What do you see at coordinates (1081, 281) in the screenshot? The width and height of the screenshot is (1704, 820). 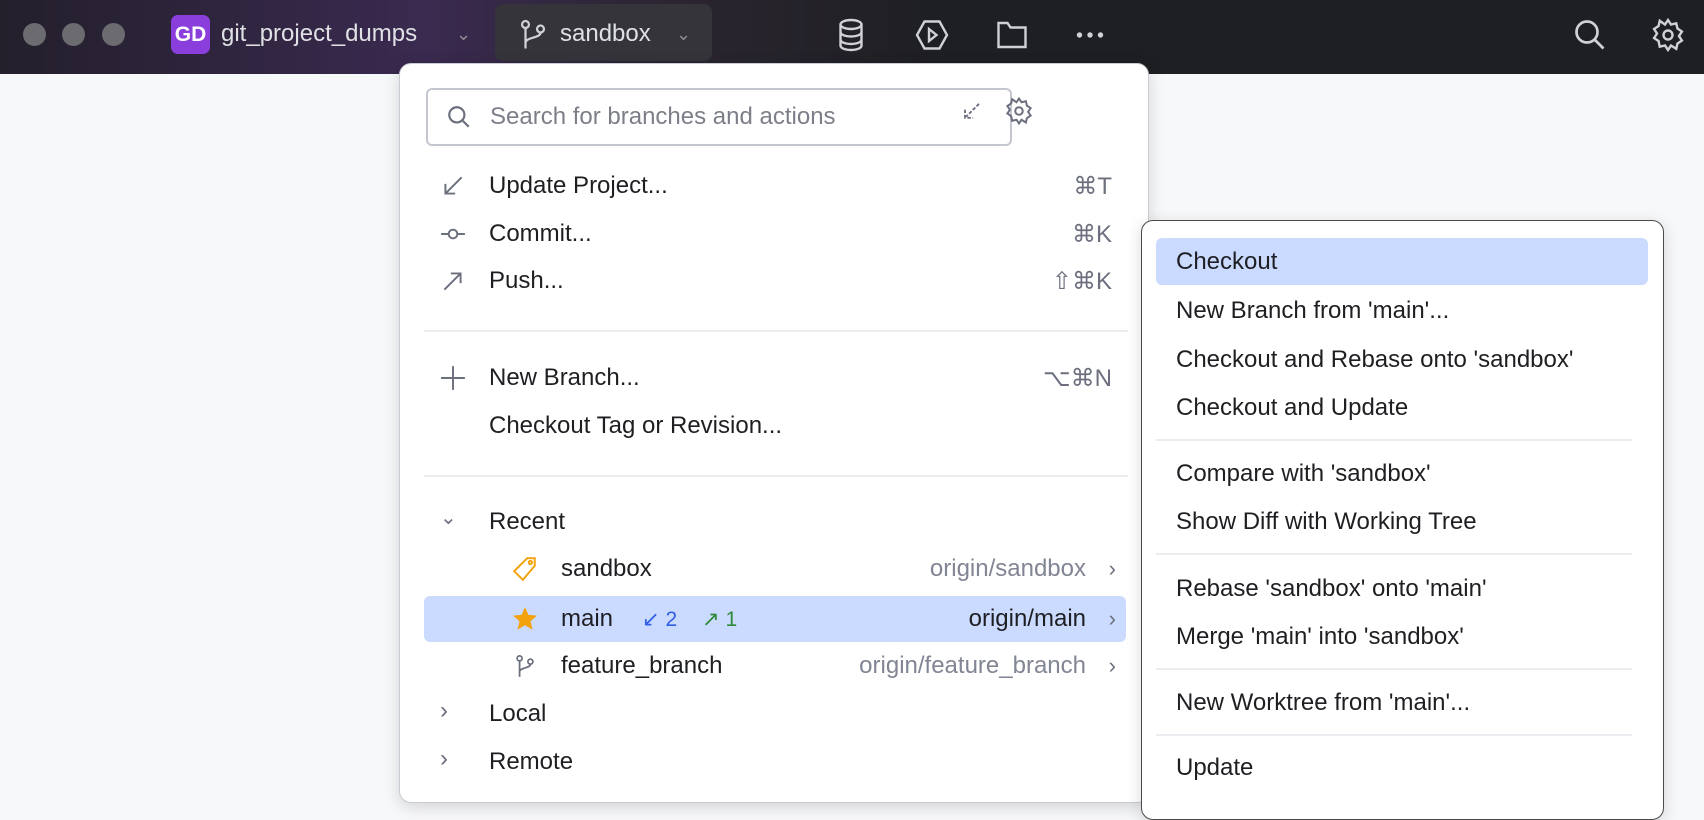 I see `shortcut: ⇧⌘K` at bounding box center [1081, 281].